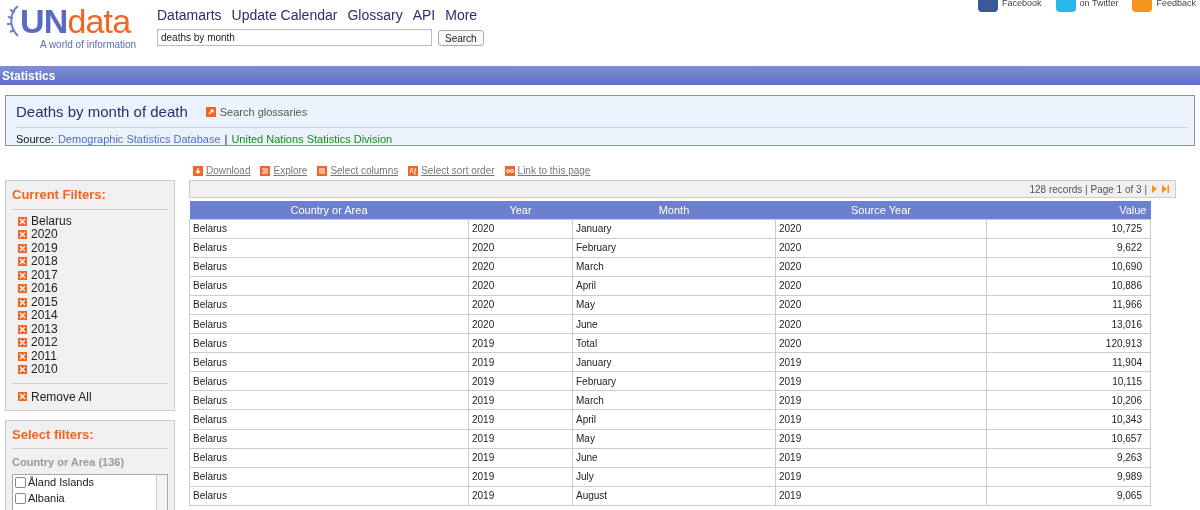 This screenshot has width=1200, height=510. I want to click on table-cell: January, so click(674, 229).